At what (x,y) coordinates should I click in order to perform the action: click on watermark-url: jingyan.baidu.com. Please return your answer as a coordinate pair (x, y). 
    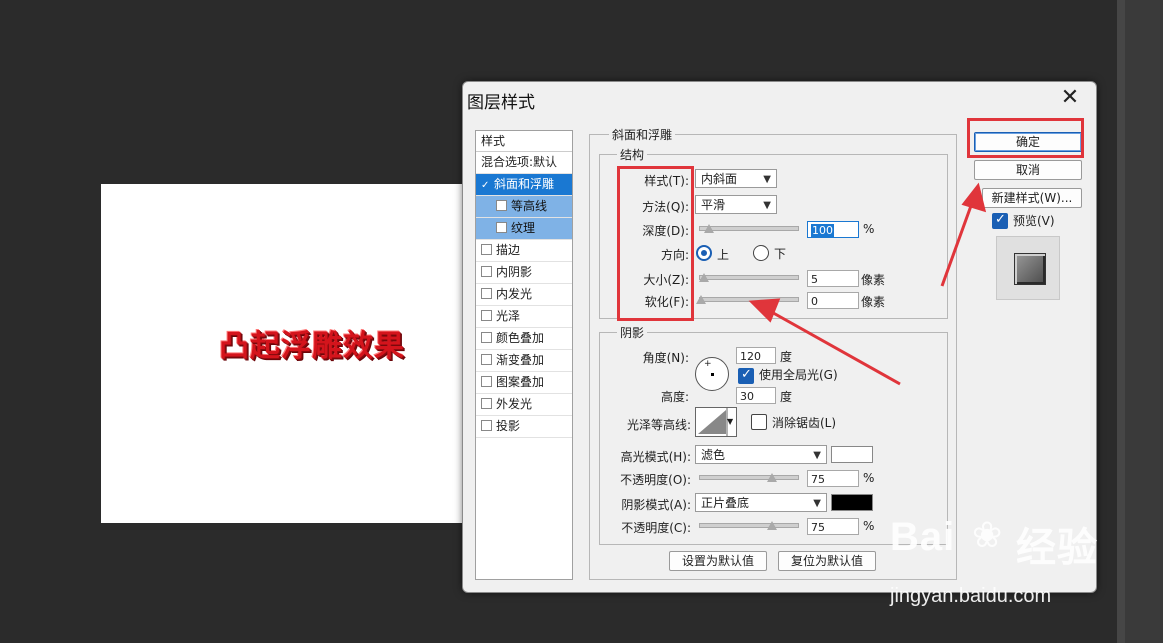
    Looking at the image, I should click on (971, 596).